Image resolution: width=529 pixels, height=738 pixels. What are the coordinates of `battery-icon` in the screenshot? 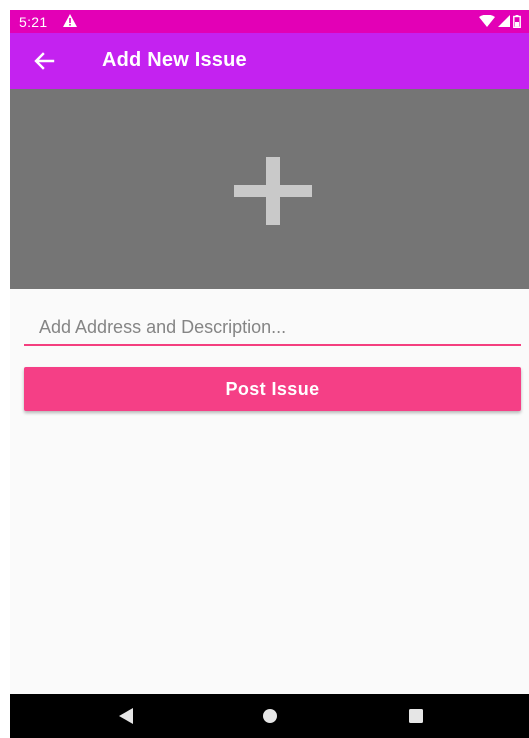 It's located at (517, 21).